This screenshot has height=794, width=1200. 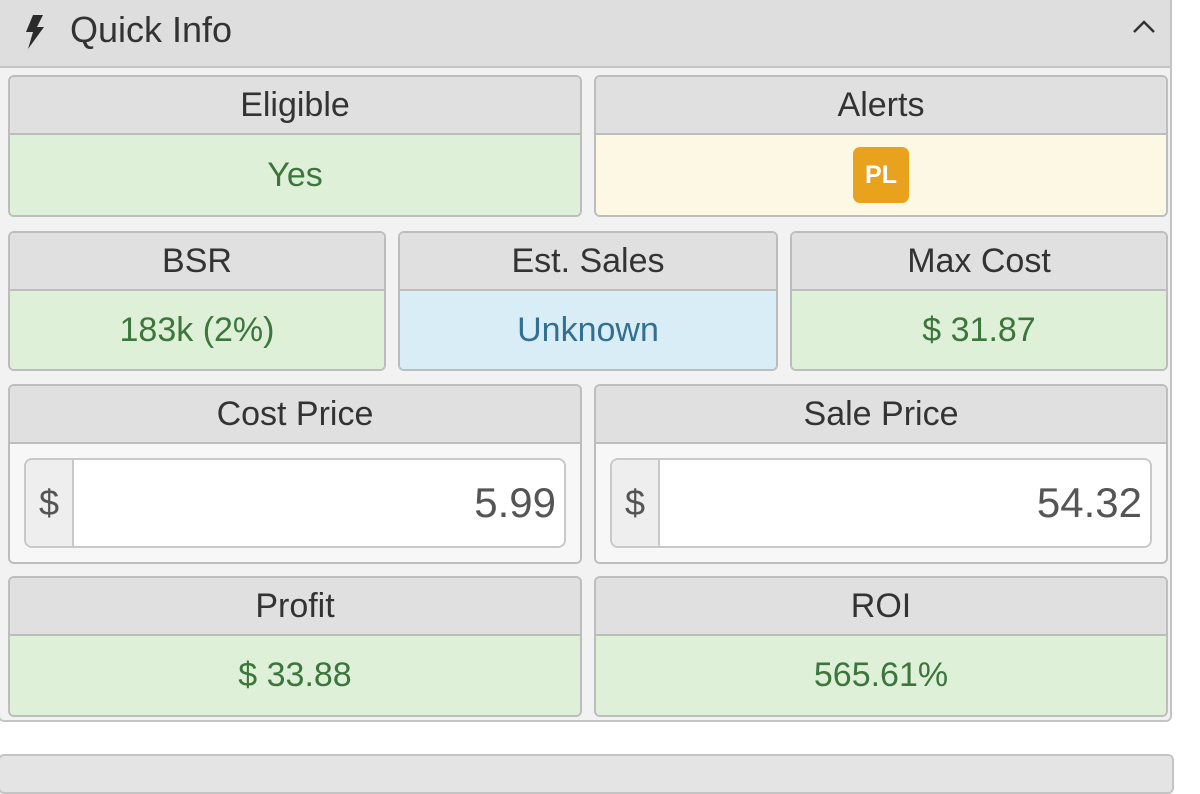 I want to click on sale-price-input-group: $, so click(x=881, y=503).